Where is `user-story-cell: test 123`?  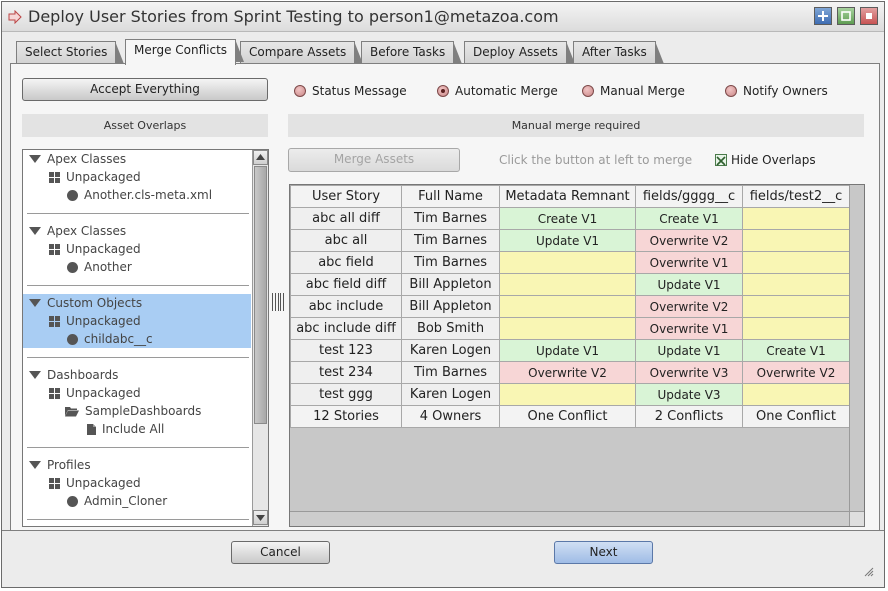
user-story-cell: test 123 is located at coordinates (346, 350).